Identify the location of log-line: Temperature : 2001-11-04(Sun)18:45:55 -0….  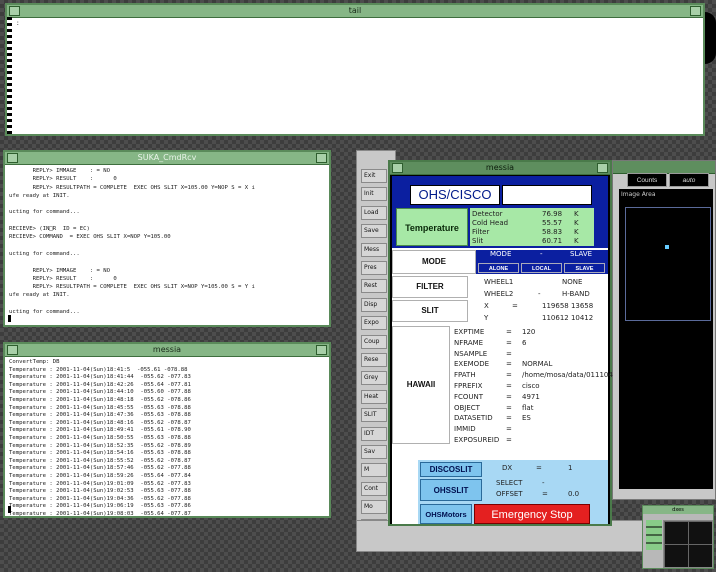
(100, 407).